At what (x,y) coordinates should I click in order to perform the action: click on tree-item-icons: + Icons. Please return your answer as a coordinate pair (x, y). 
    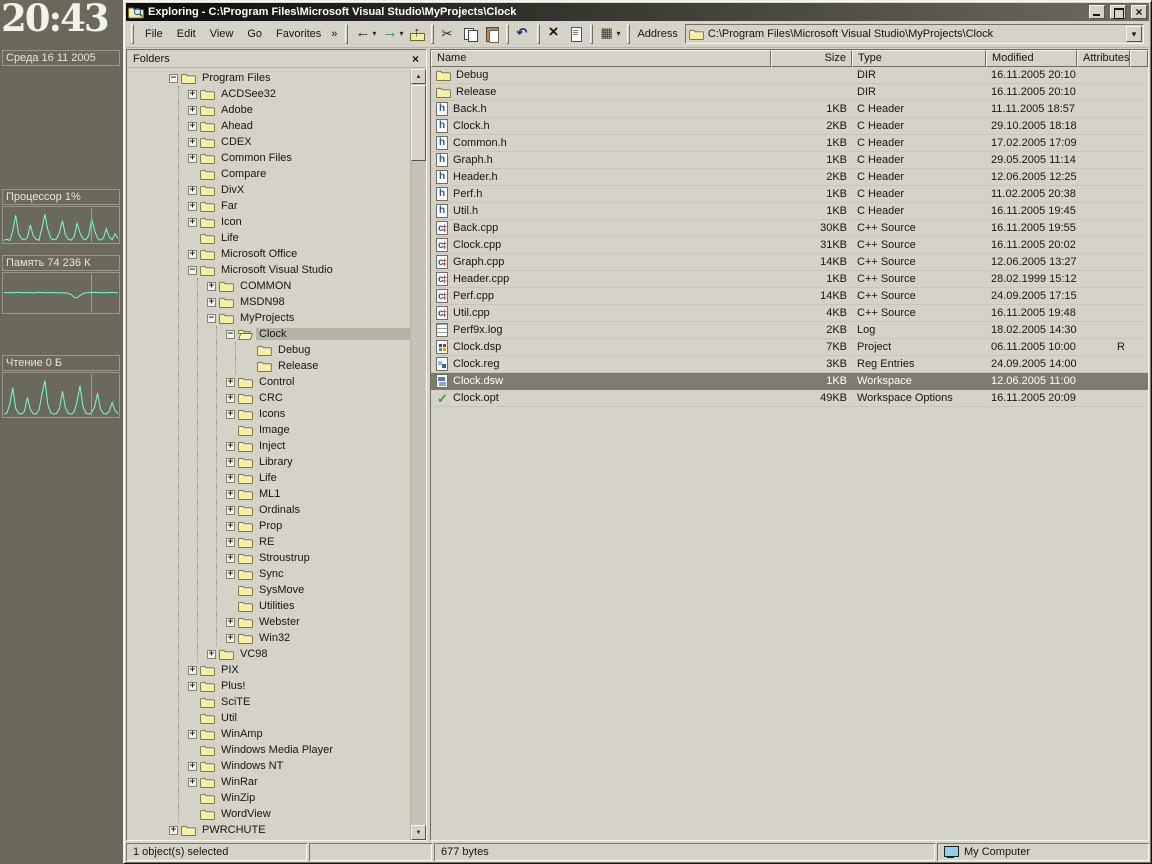
    Looking at the image, I should click on (268, 414).